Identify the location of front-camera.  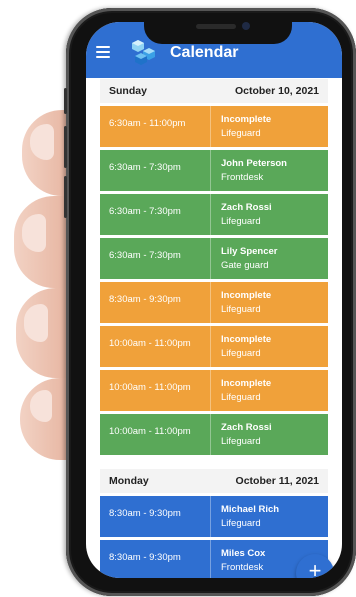
(246, 26).